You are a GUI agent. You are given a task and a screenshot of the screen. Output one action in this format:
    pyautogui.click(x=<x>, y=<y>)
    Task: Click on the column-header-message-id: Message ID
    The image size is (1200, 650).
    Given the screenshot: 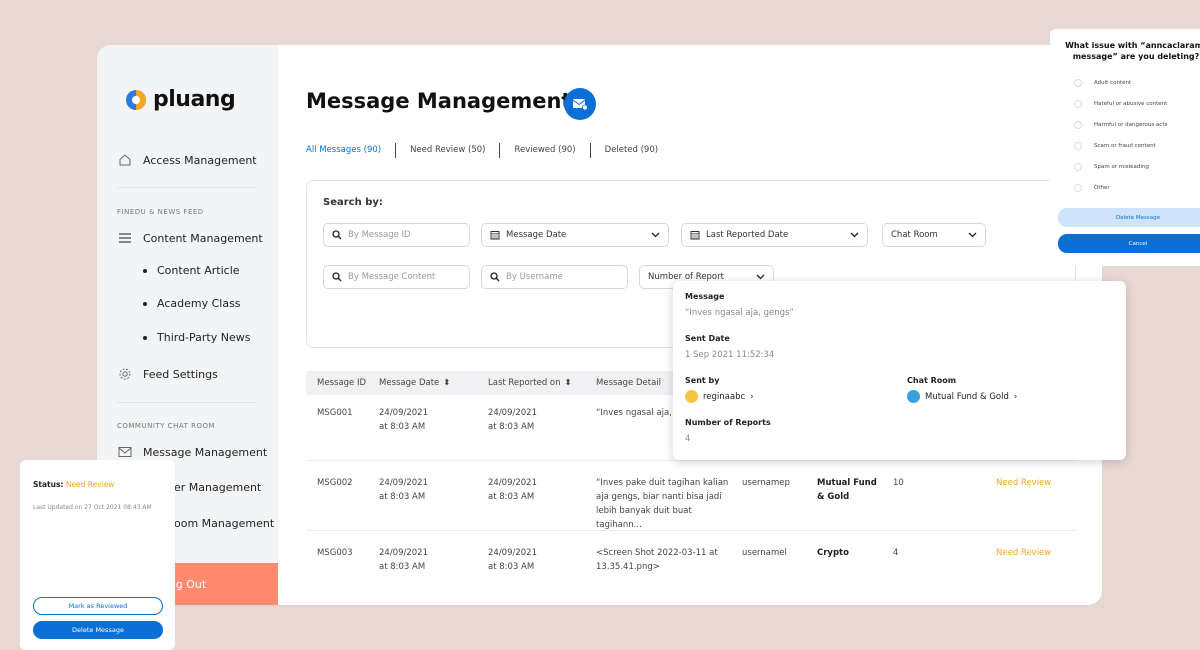 What is the action you would take?
    pyautogui.click(x=341, y=383)
    